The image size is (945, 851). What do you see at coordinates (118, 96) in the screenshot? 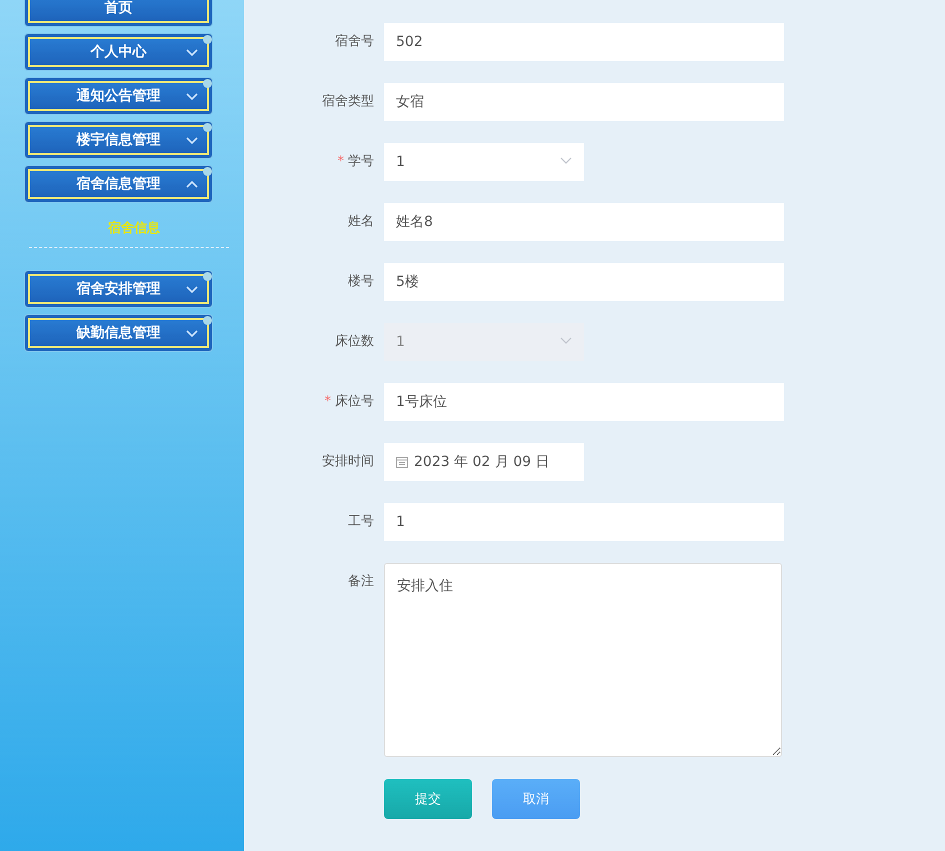
I see `menu-item: 通知公告管理` at bounding box center [118, 96].